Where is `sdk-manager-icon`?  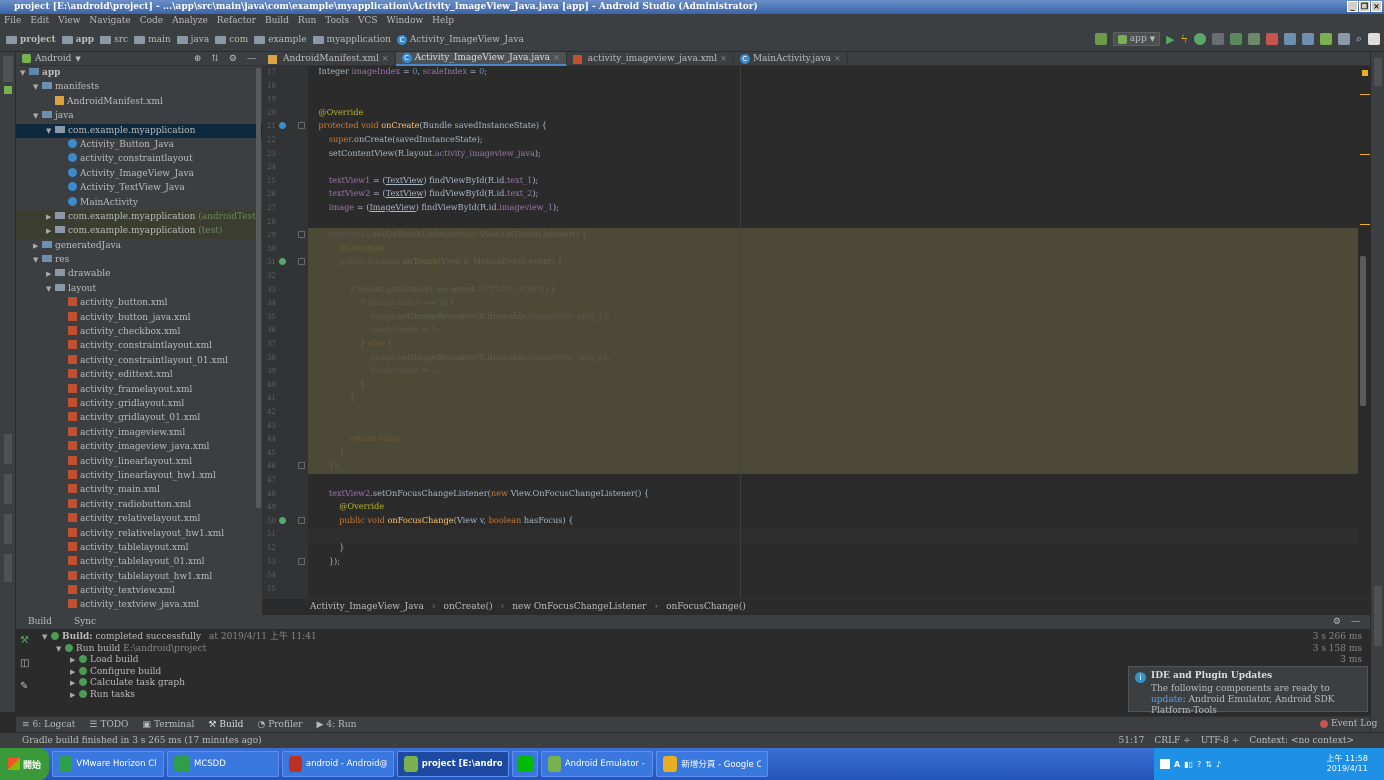 sdk-manager-icon is located at coordinates (1325, 39).